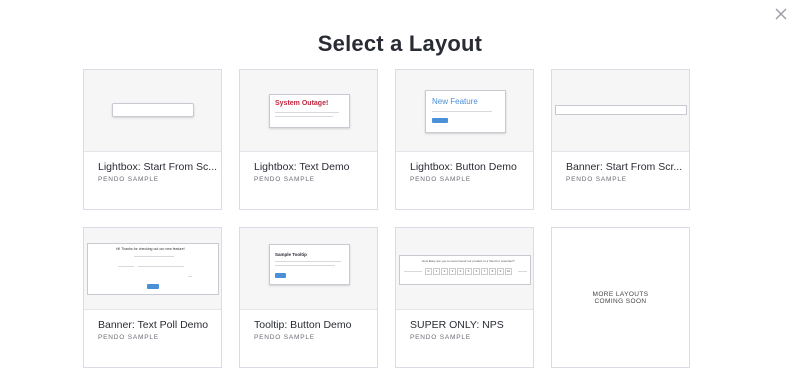 The image size is (800, 387). I want to click on layout-preview: Sample Tooltip, so click(308, 269).